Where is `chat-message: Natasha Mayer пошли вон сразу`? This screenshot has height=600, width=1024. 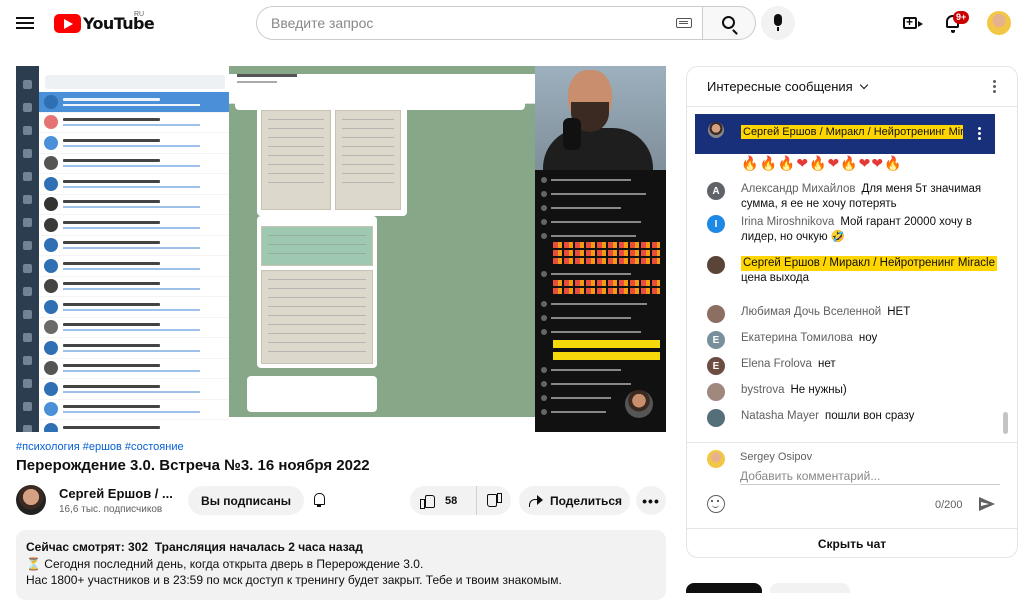
chat-message: Natasha Mayer пошли вон сразу is located at coordinates (857, 418).